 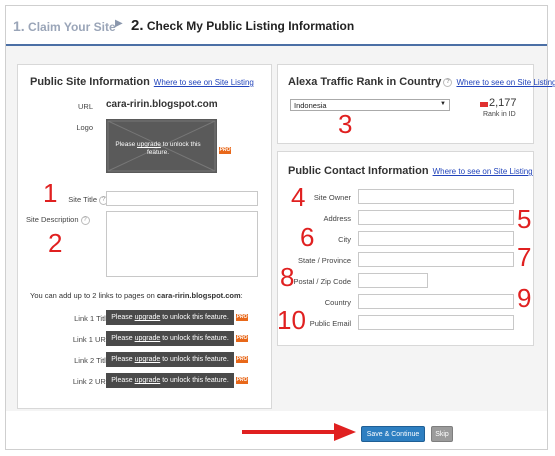 What do you see at coordinates (322, 281) in the screenshot?
I see `postal-code-label: Postal / Zip Code` at bounding box center [322, 281].